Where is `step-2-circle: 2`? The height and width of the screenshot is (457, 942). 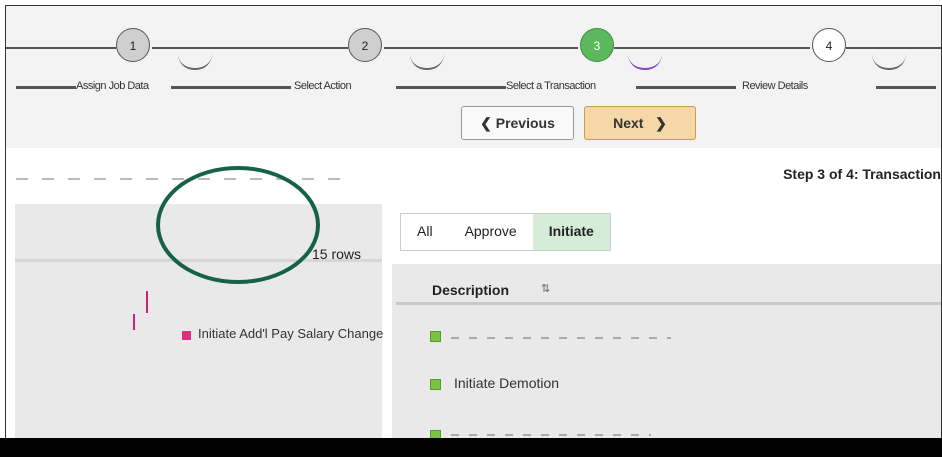 step-2-circle: 2 is located at coordinates (365, 45).